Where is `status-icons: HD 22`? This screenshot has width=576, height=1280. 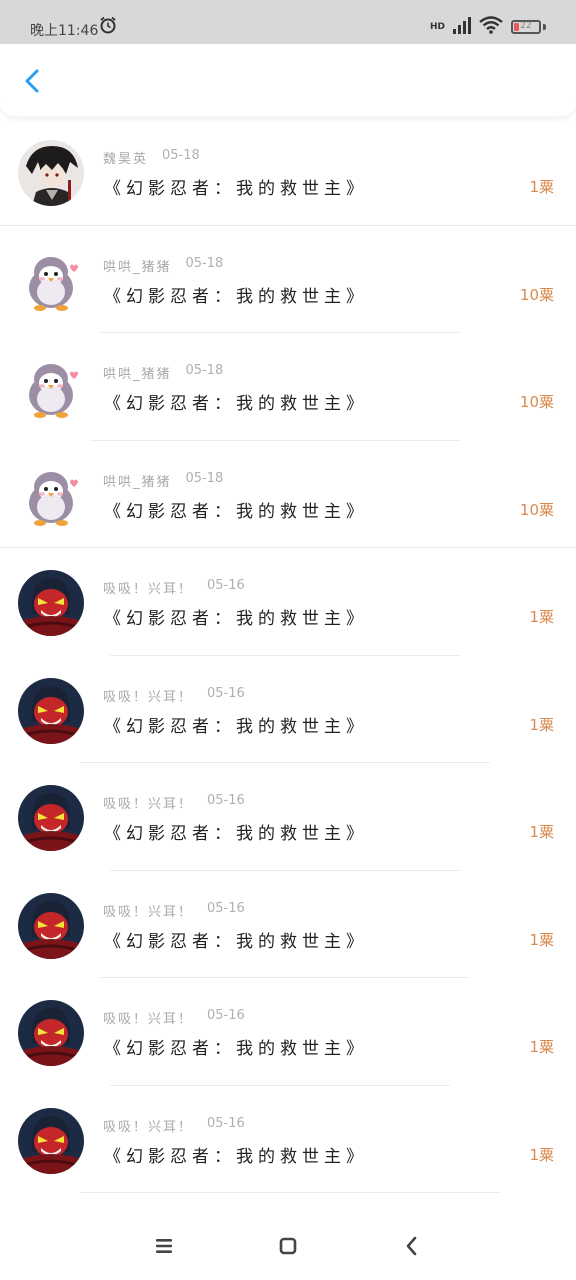
status-icons: HD 22 is located at coordinates (488, 27).